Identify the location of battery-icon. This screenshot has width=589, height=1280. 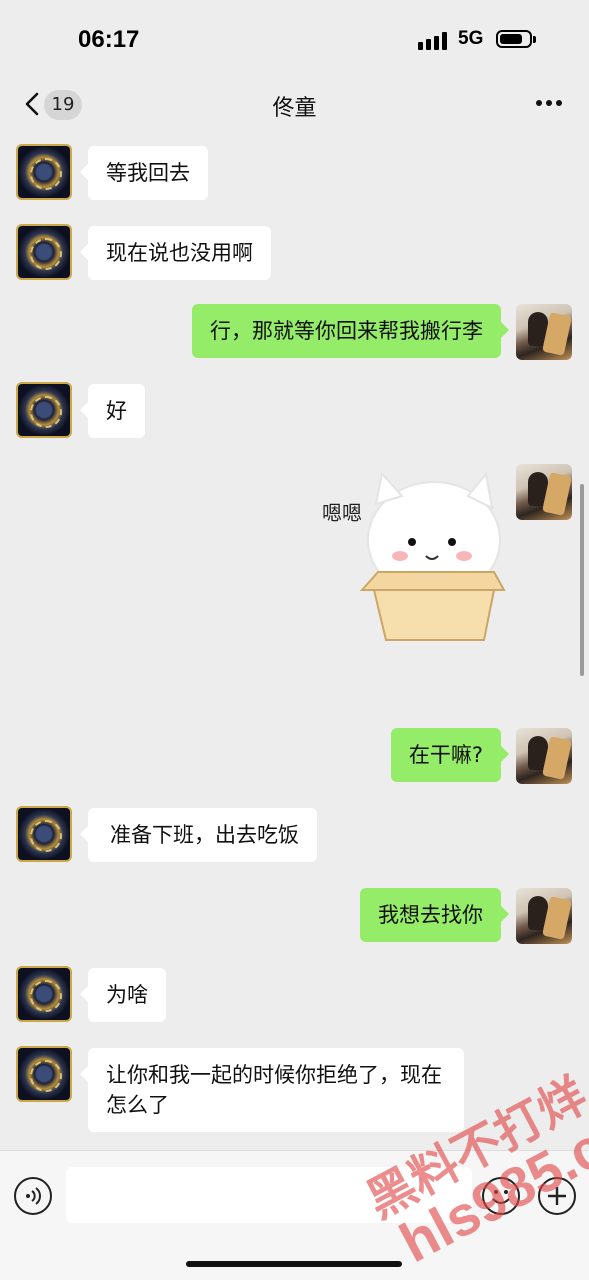
(516, 39).